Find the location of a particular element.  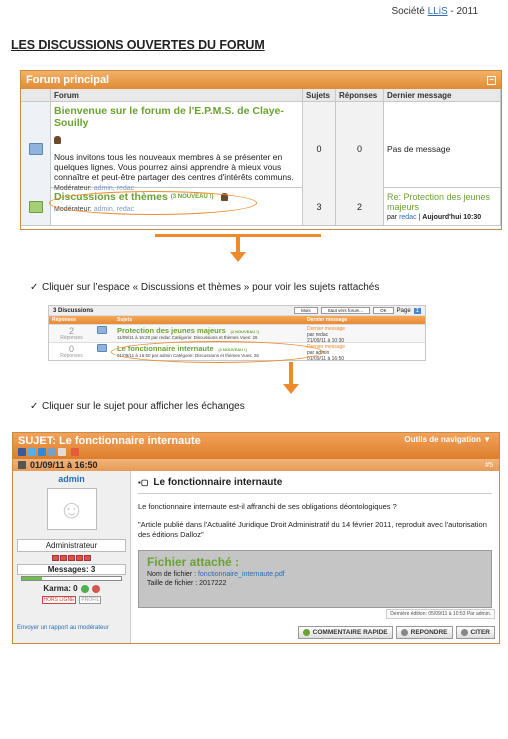

forum-main-columns: Forum Sujets Réponses Dernier message is located at coordinates (261, 95).